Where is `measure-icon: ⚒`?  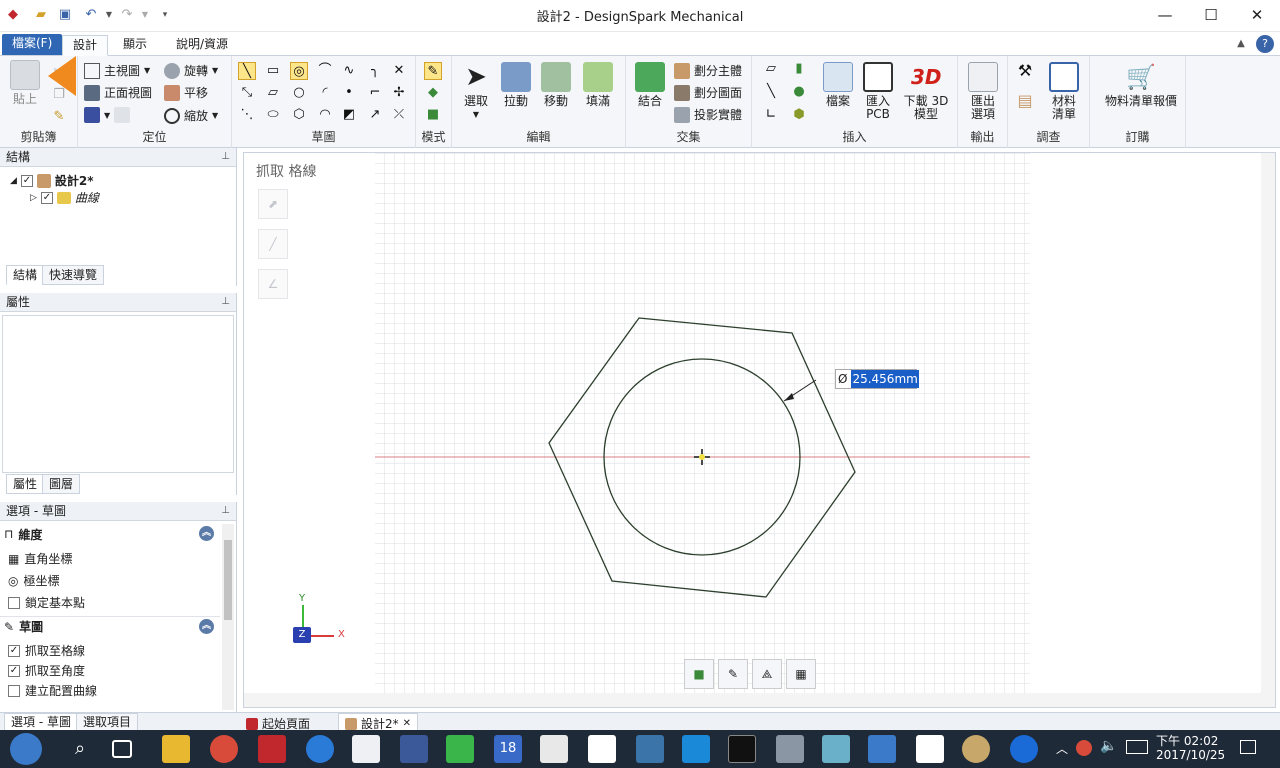
measure-icon: ⚒ is located at coordinates (1025, 71).